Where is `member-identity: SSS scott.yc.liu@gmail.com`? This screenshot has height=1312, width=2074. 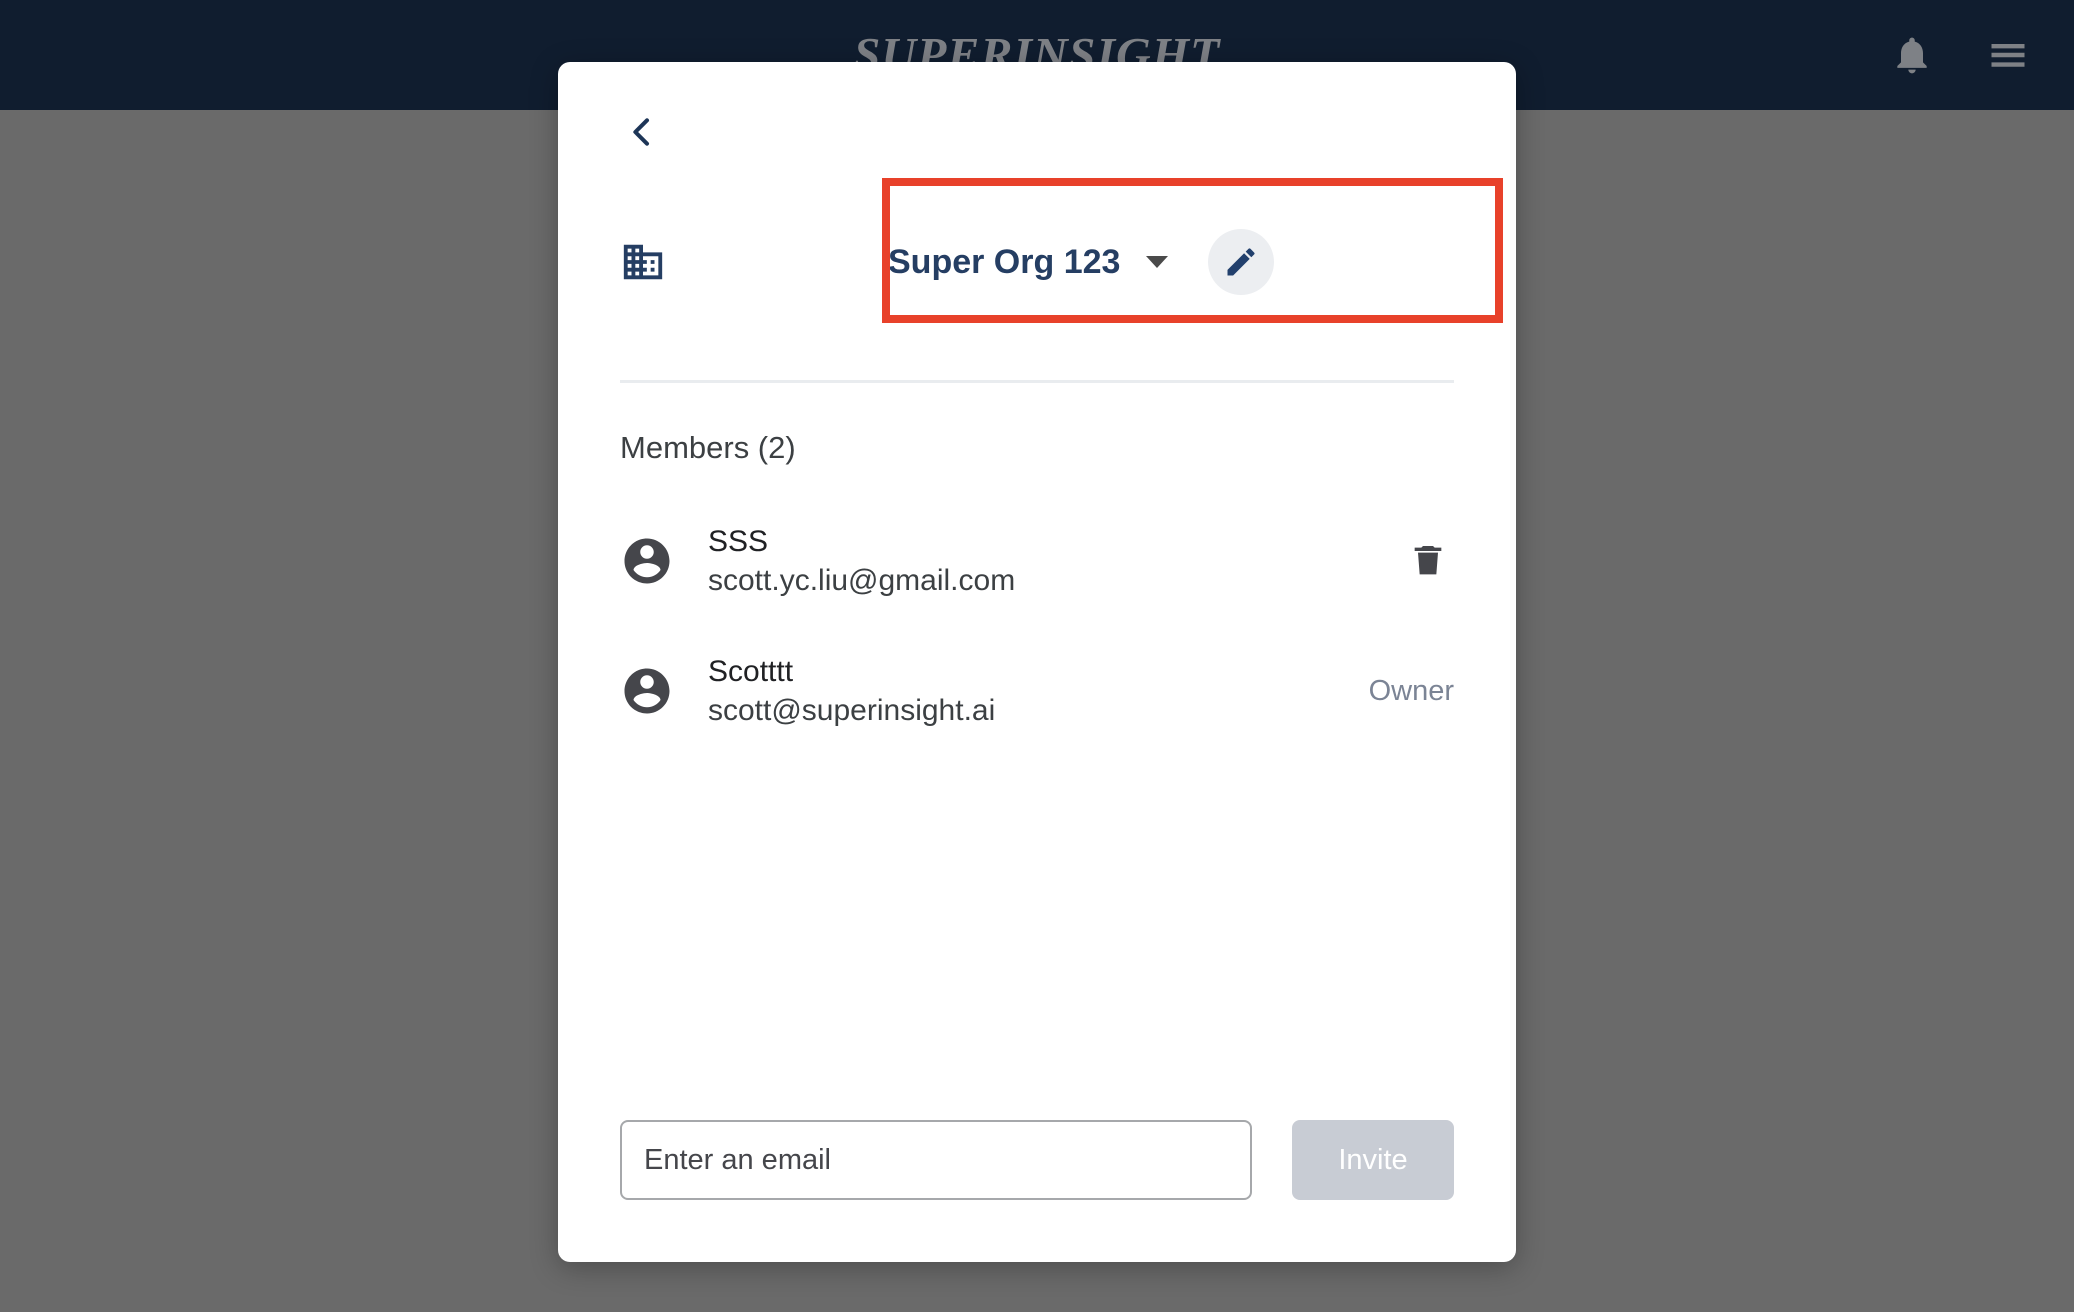 member-identity: SSS scott.yc.liu@gmail.com is located at coordinates (861, 561).